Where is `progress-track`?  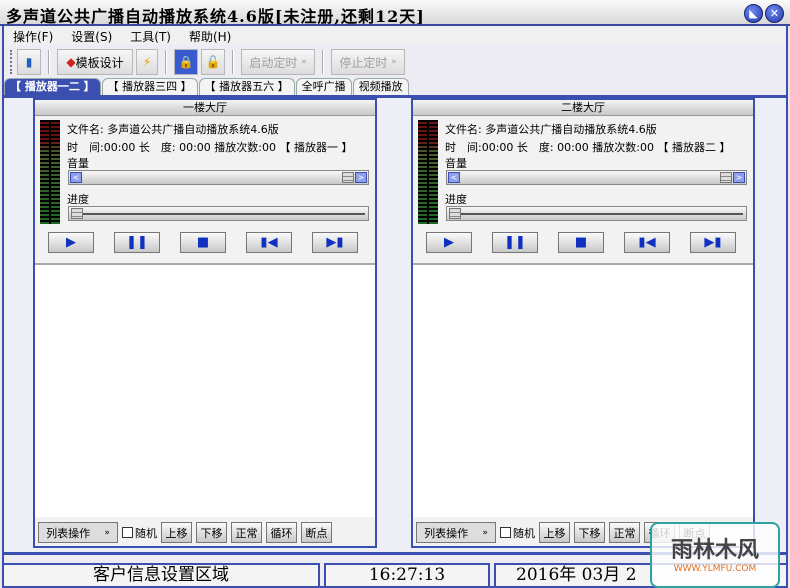 progress-track is located at coordinates (218, 214).